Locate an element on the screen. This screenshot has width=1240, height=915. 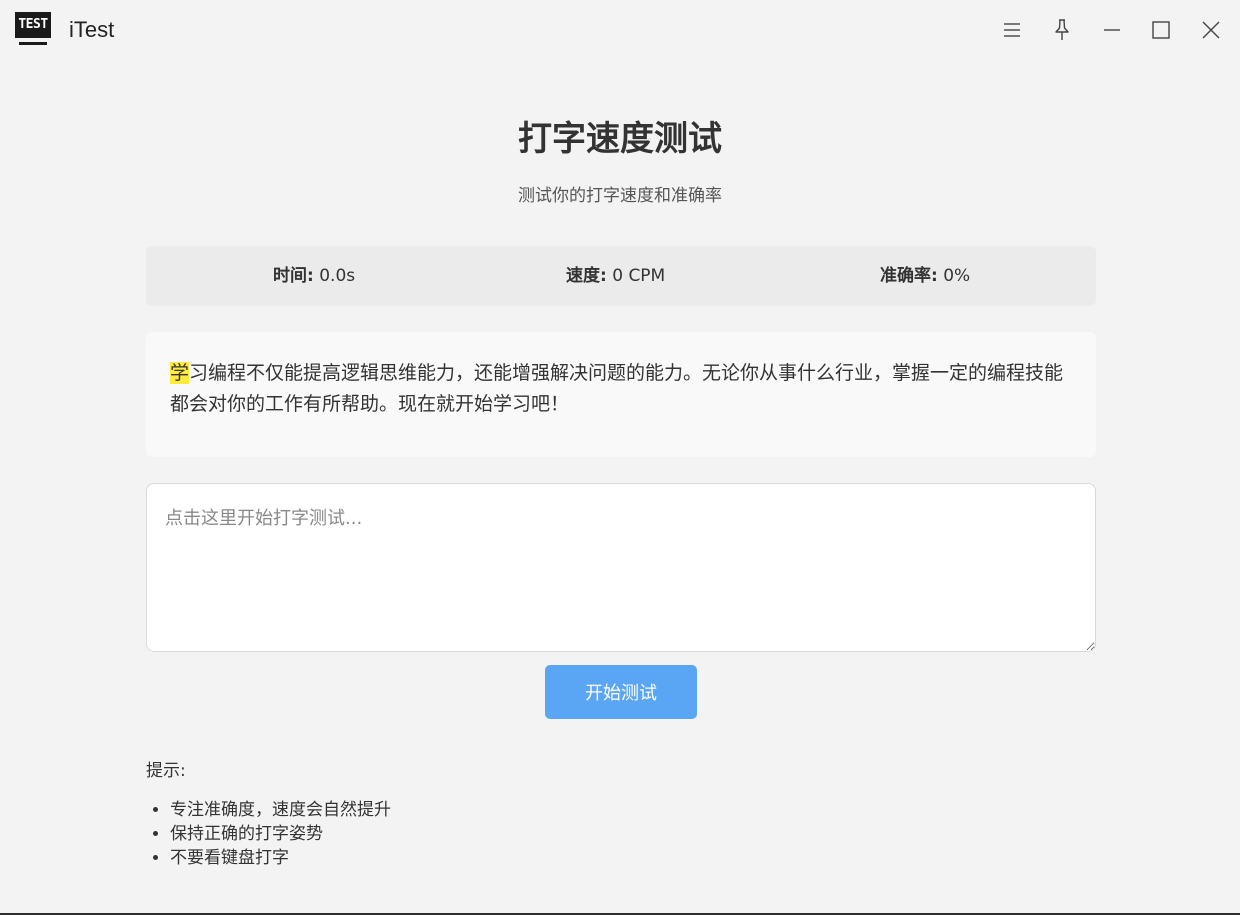
minimize-button is located at coordinates (1112, 30).